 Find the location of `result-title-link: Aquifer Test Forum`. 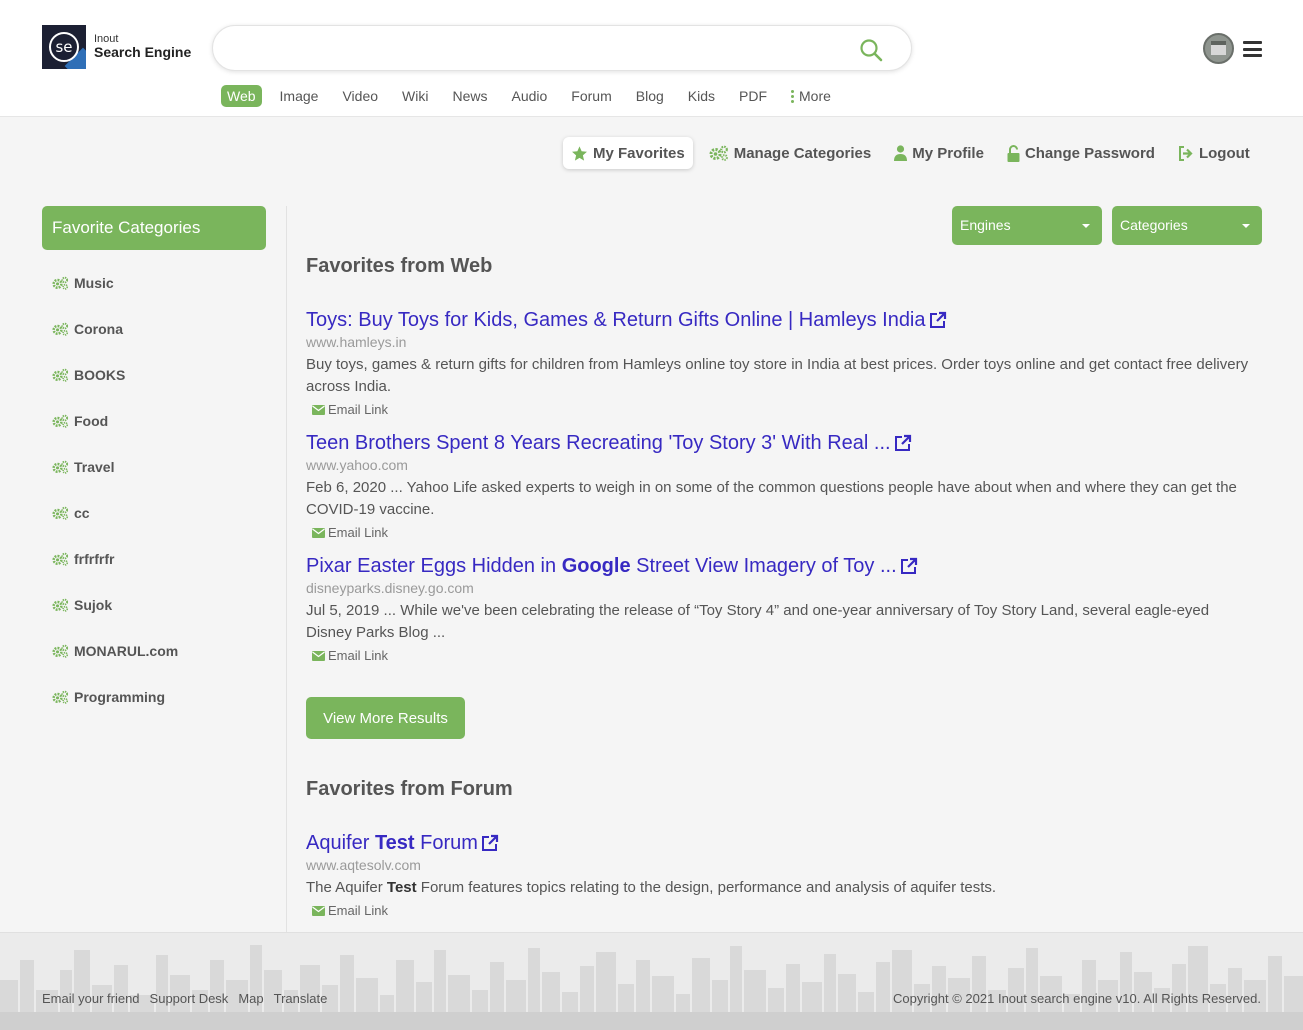

result-title-link: Aquifer Test Forum is located at coordinates (781, 843).